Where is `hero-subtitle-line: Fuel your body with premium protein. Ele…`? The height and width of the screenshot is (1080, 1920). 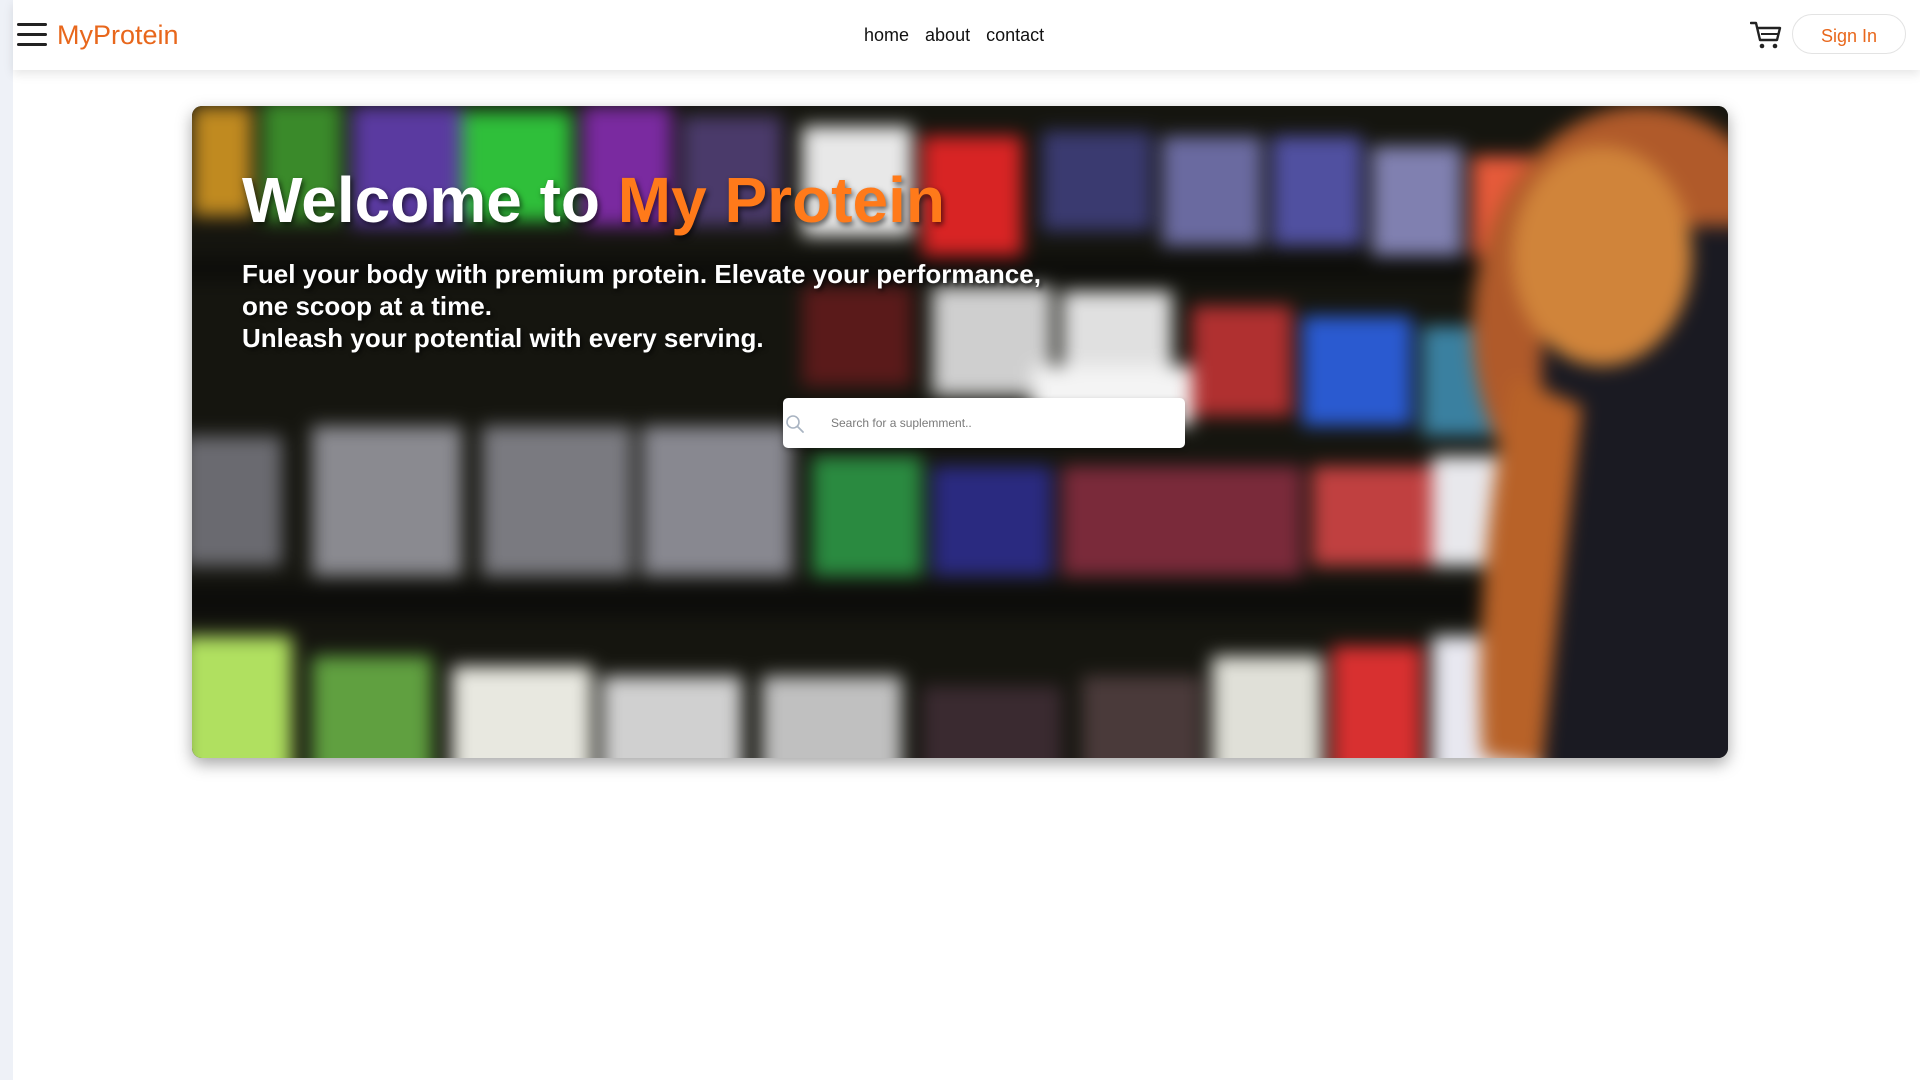
hero-subtitle-line: Fuel your body with premium protein. Ele… is located at coordinates (641, 274).